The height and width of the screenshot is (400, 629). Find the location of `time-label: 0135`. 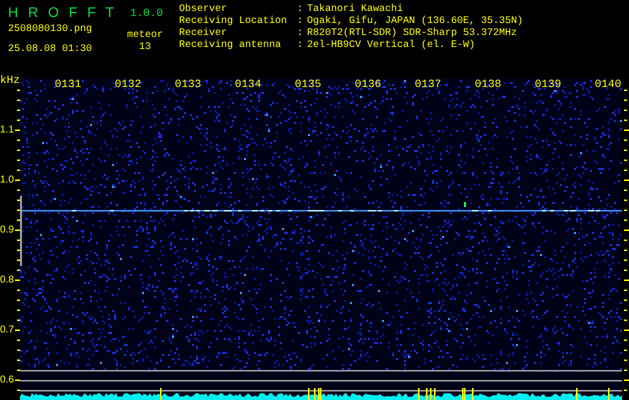

time-label: 0135 is located at coordinates (308, 85).